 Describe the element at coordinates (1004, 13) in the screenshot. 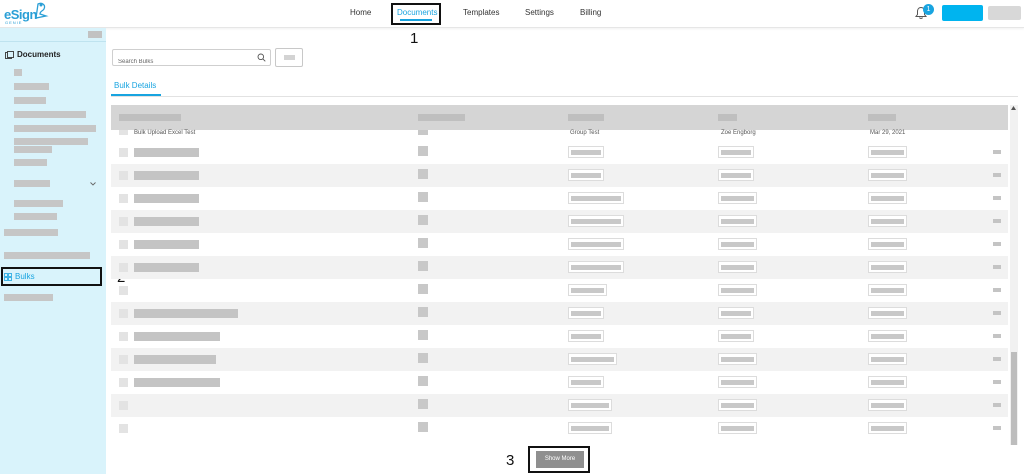

I see `user-menu-button` at that location.